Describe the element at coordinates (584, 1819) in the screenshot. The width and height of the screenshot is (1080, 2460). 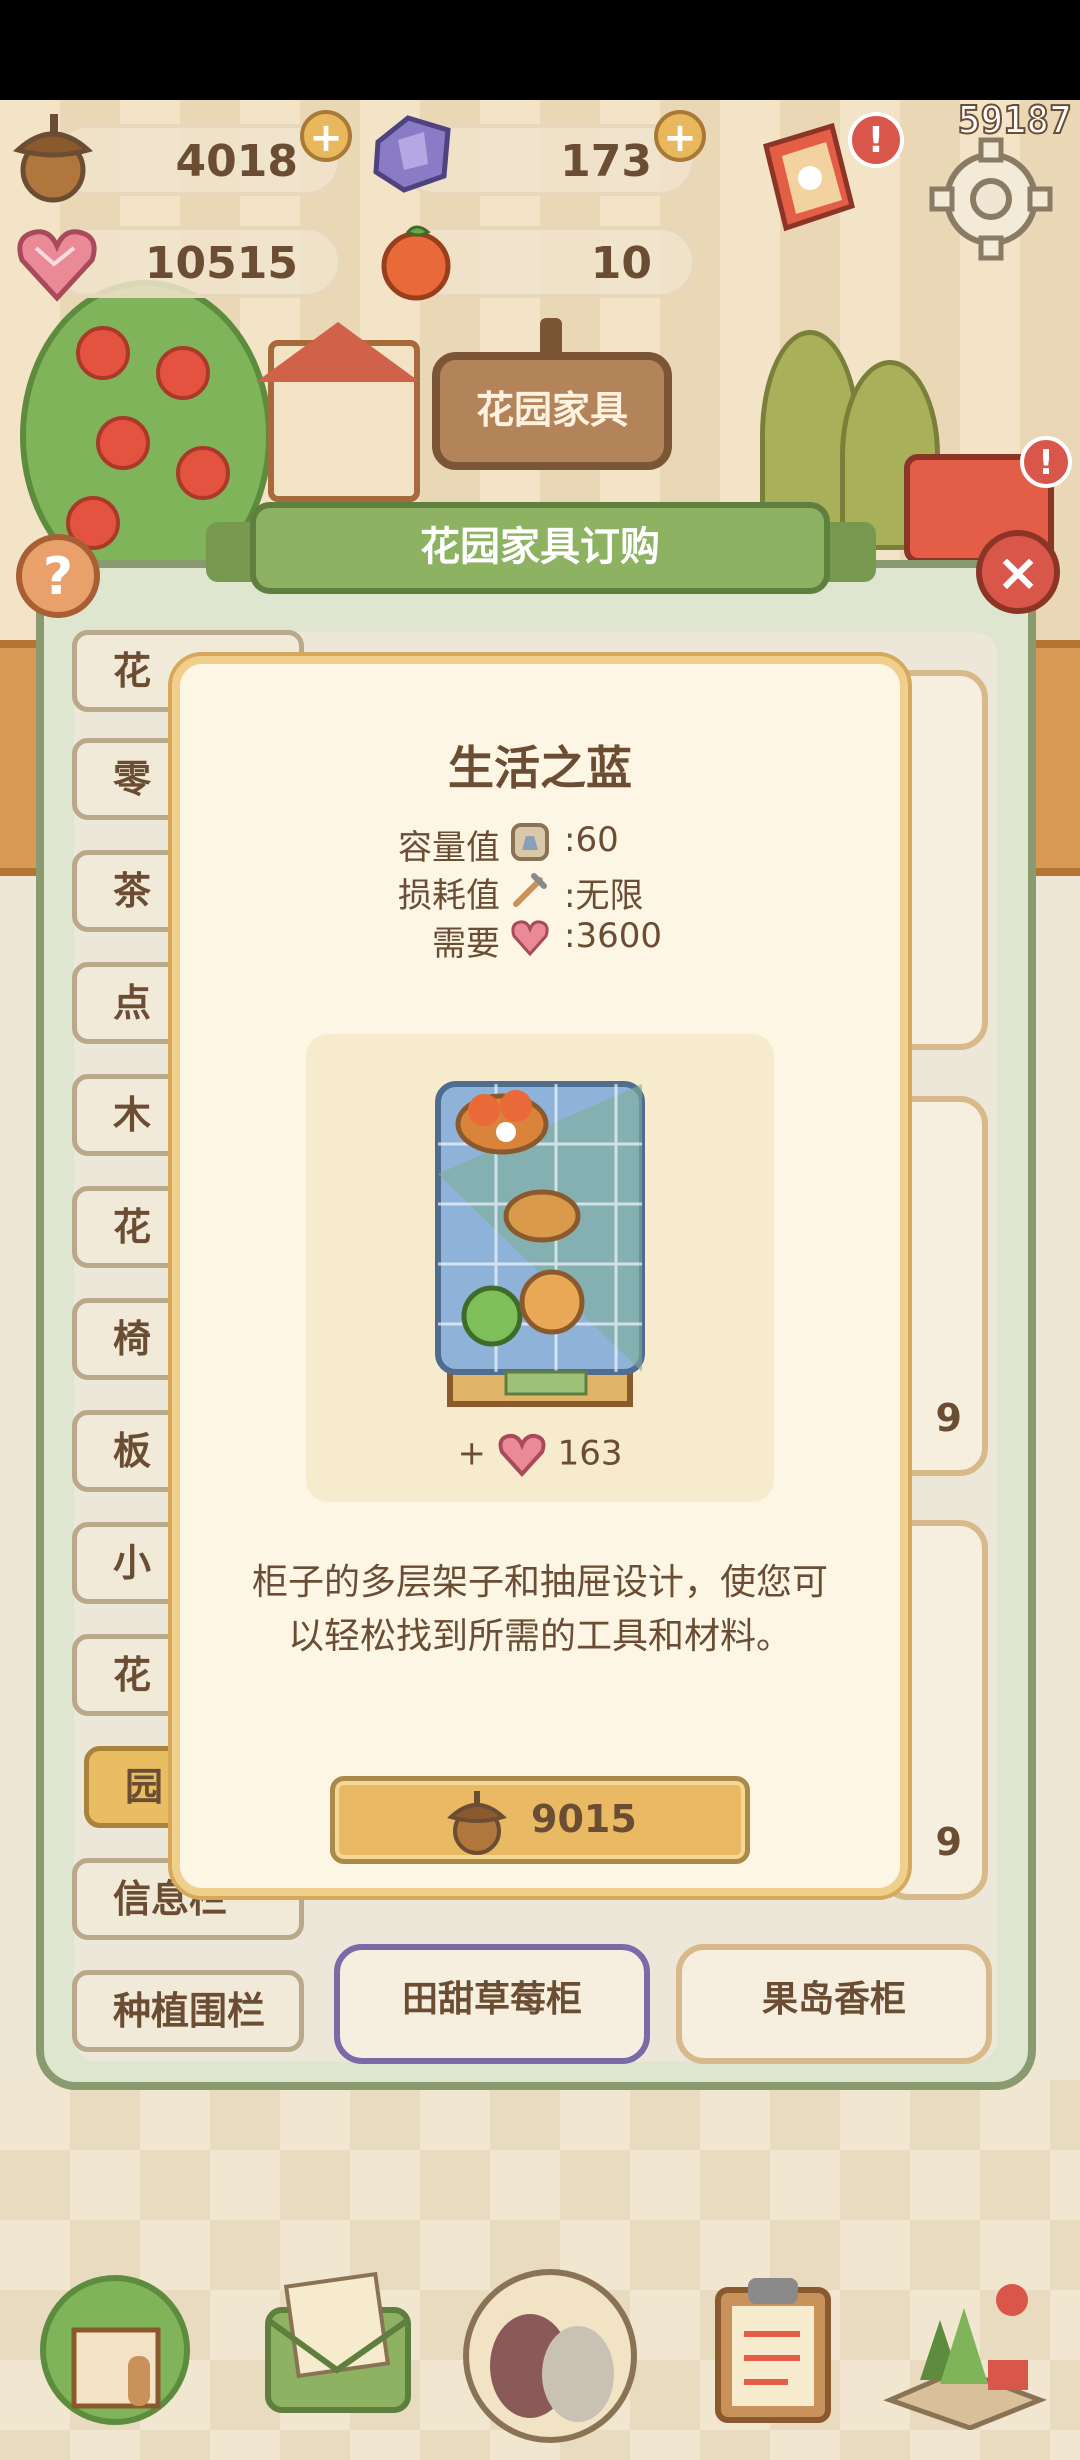
I see `buy-price: 9015` at that location.